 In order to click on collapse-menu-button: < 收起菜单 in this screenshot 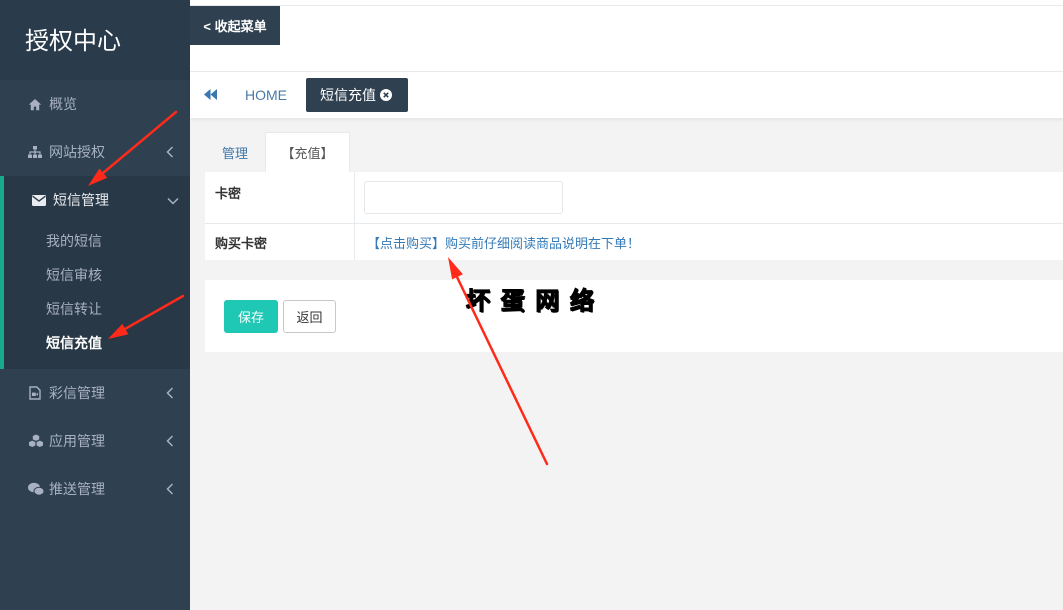, I will do `click(235, 25)`.